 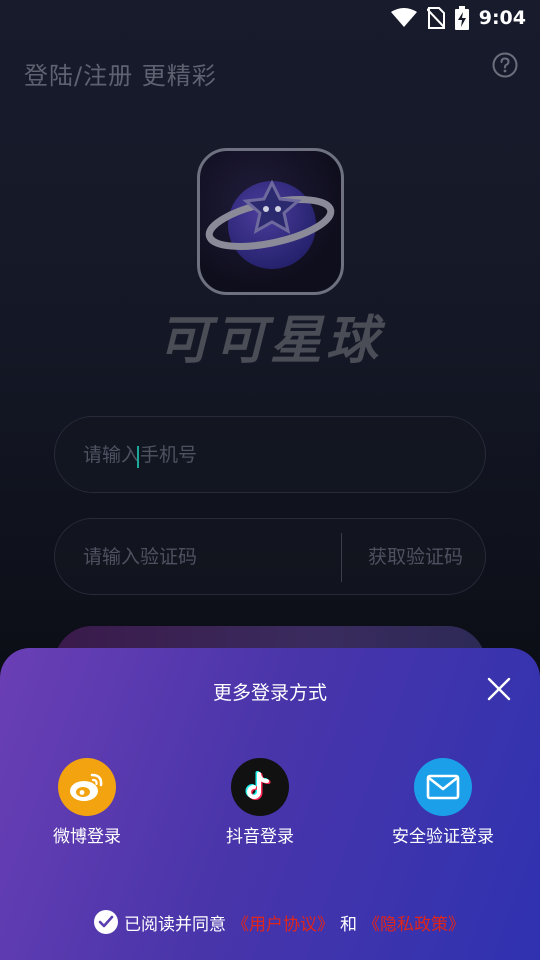 I want to click on battery-charging-icon, so click(x=461, y=18).